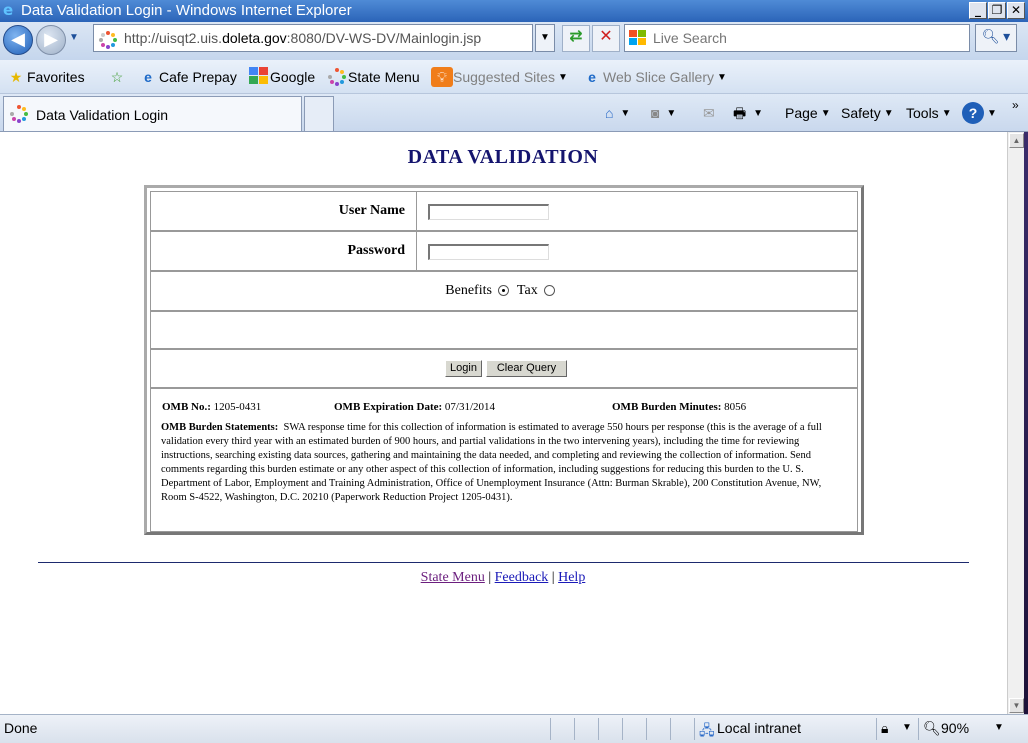 The height and width of the screenshot is (743, 1028). Describe the element at coordinates (966, 729) in the screenshot. I see `zoom-button: 🔍︎ 90% ▼` at that location.